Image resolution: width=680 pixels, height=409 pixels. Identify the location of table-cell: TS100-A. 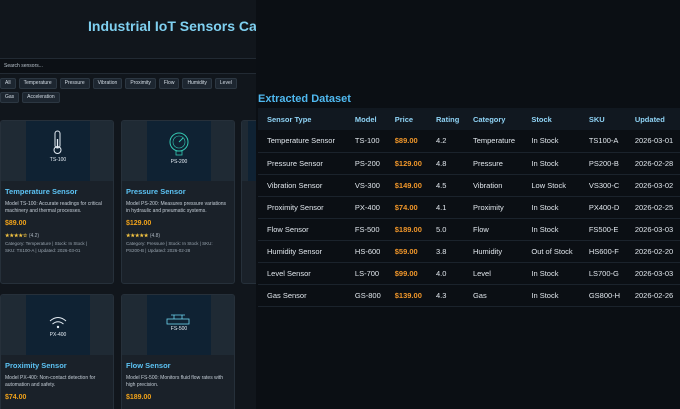
(602, 141).